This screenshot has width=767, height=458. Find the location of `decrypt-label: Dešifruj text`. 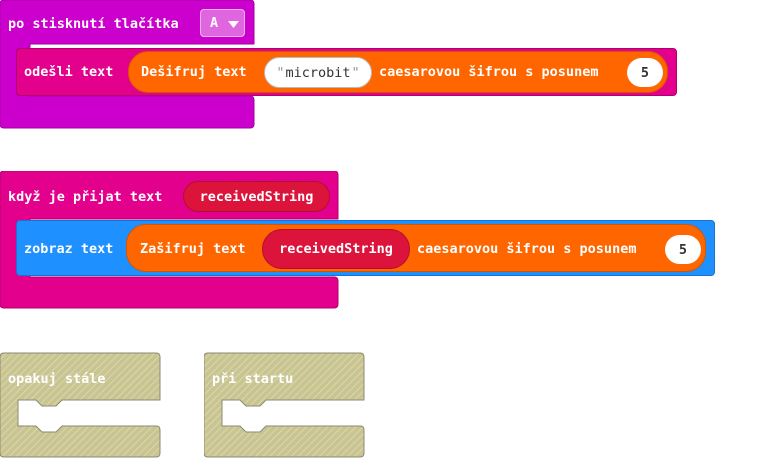

decrypt-label: Dešifruj text is located at coordinates (194, 72).